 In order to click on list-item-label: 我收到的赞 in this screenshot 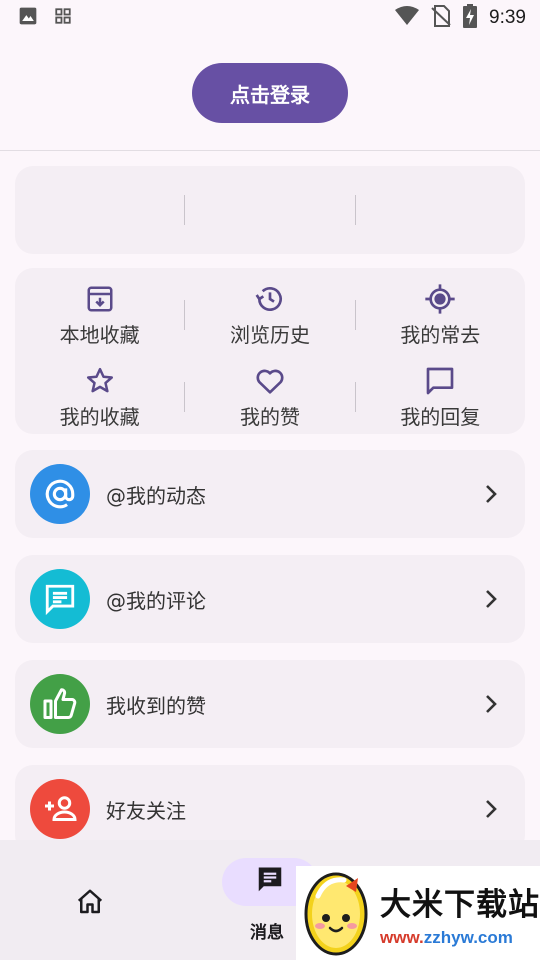, I will do `click(156, 705)`.